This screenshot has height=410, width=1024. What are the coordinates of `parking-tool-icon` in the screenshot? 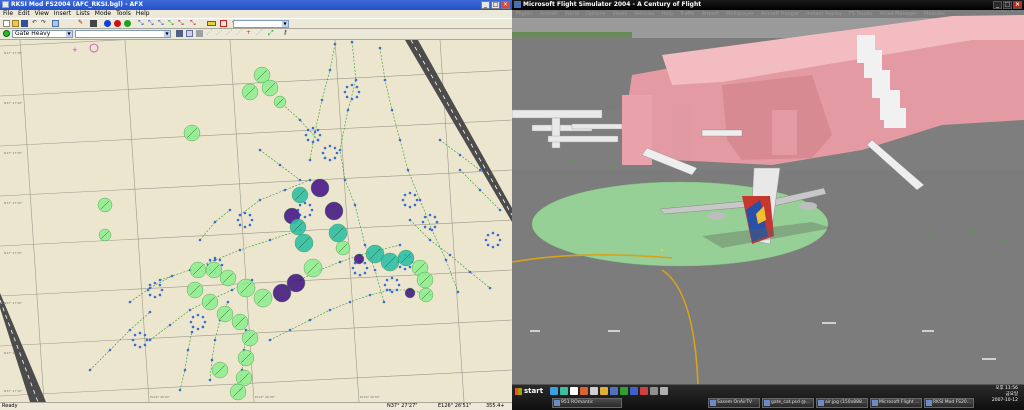 It's located at (127, 23).